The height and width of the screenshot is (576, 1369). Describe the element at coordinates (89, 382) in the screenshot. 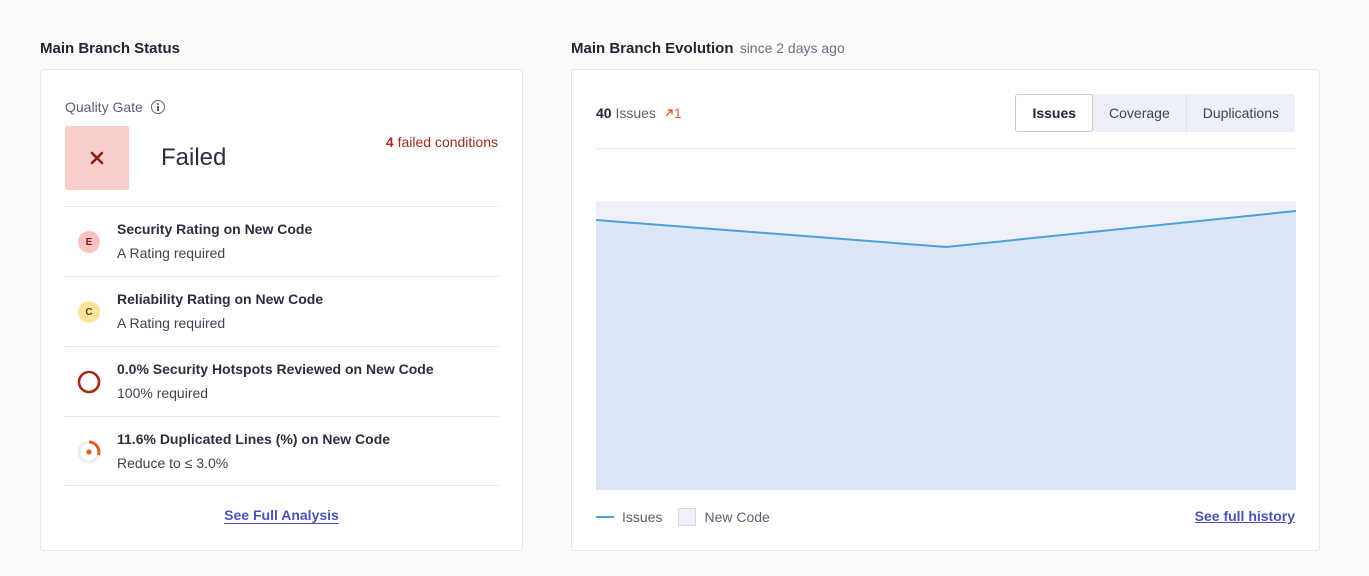

I see `hotspot-ring-icon` at that location.